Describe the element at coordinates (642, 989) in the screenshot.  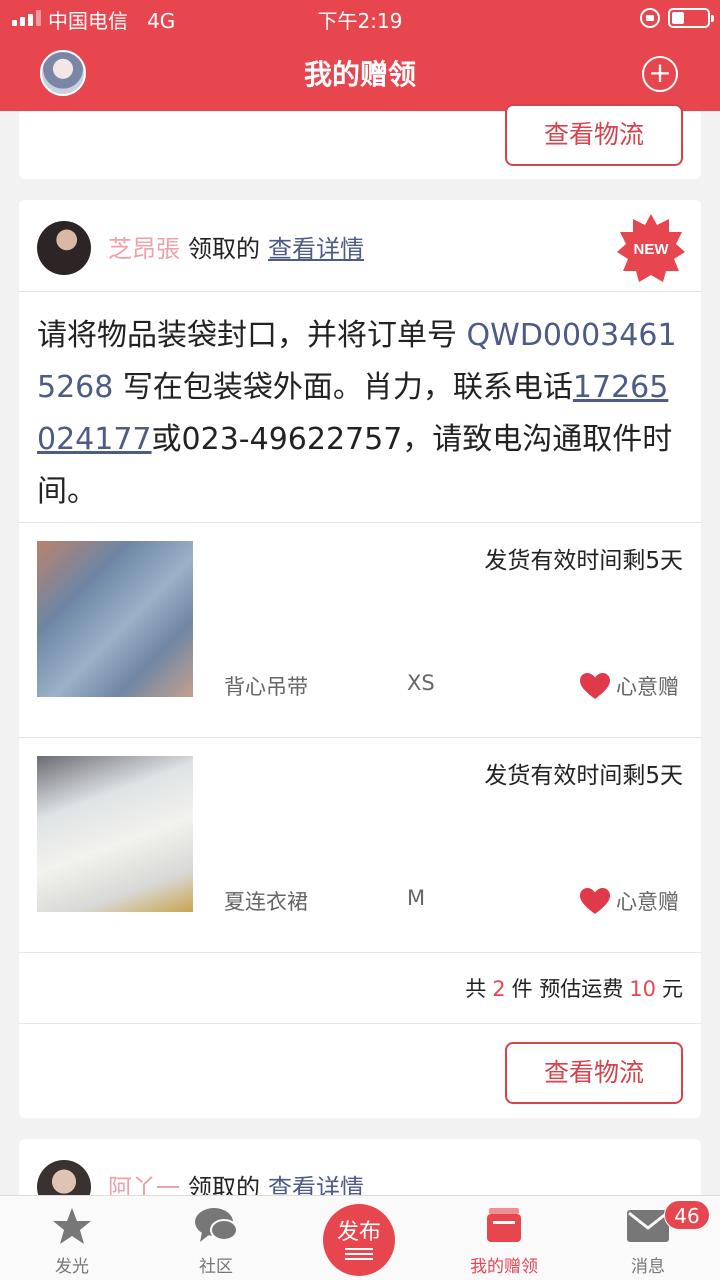
I see `shipping-fee: 10` at that location.